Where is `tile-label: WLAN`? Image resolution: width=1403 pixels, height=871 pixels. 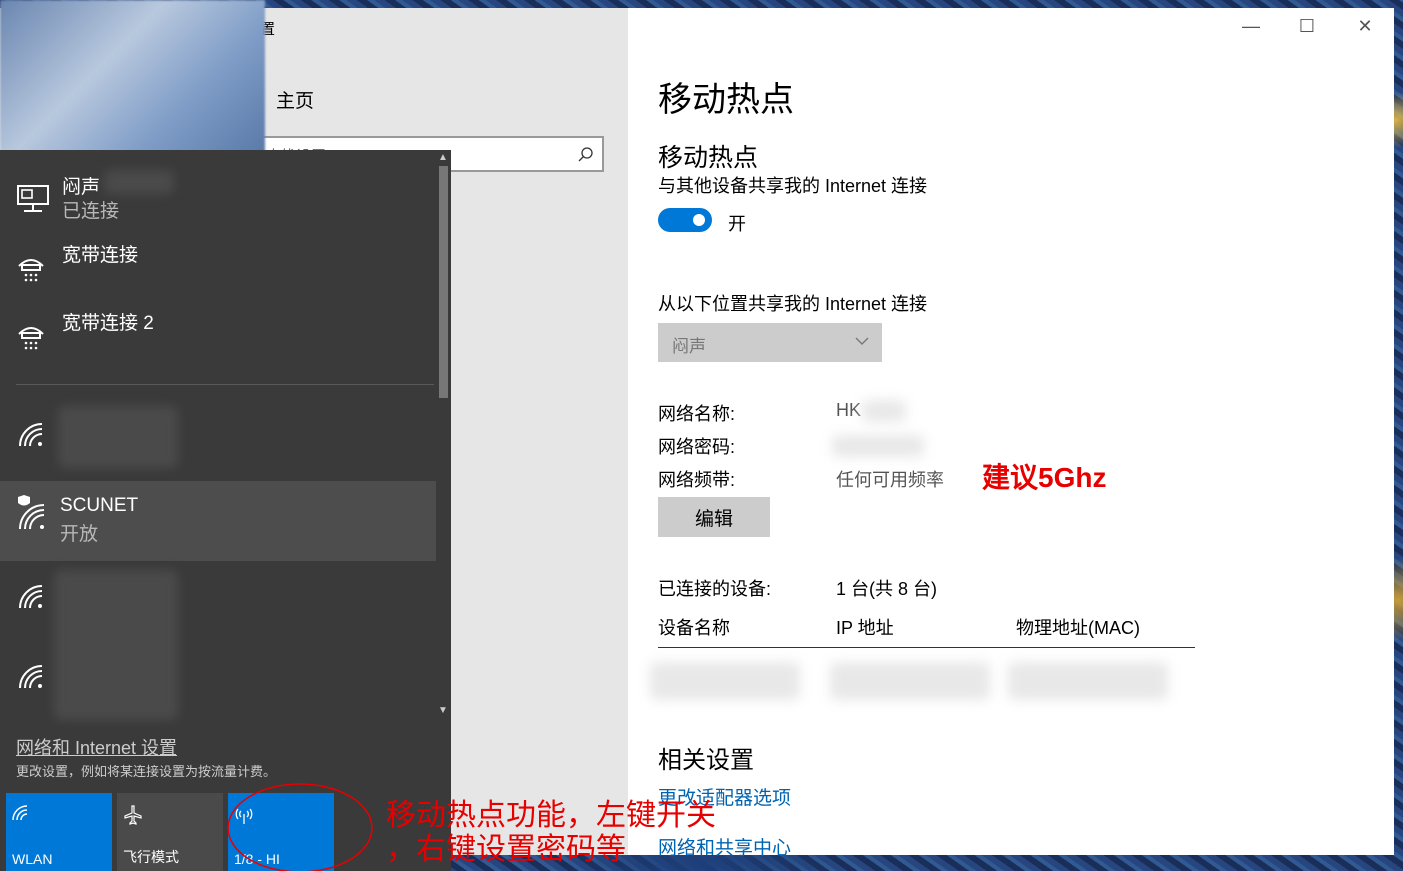
tile-label: WLAN is located at coordinates (32, 859).